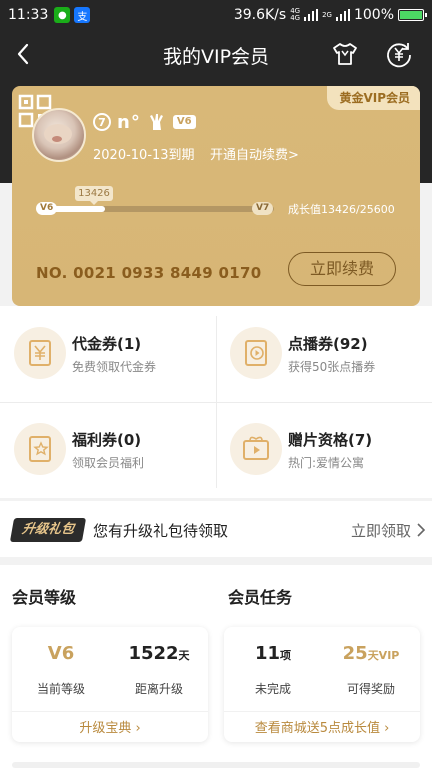 The width and height of the screenshot is (432, 768). I want to click on member-tasks-card: 11项 未完成 25天VIP 可得奖励 查看商城送5点成长值 ›, so click(322, 684).